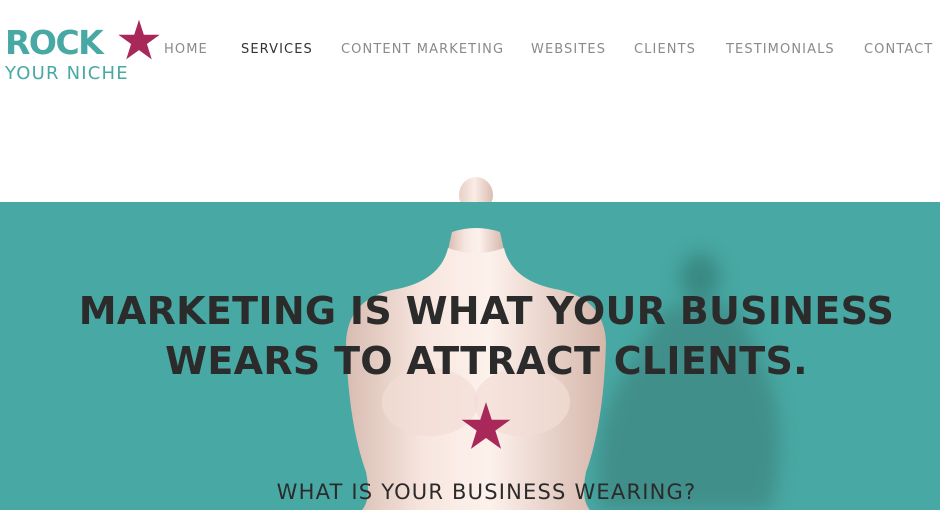  What do you see at coordinates (486, 311) in the screenshot?
I see `hero-headline-line-1: MARKETING IS WHAT YOUR BUSINESS` at bounding box center [486, 311].